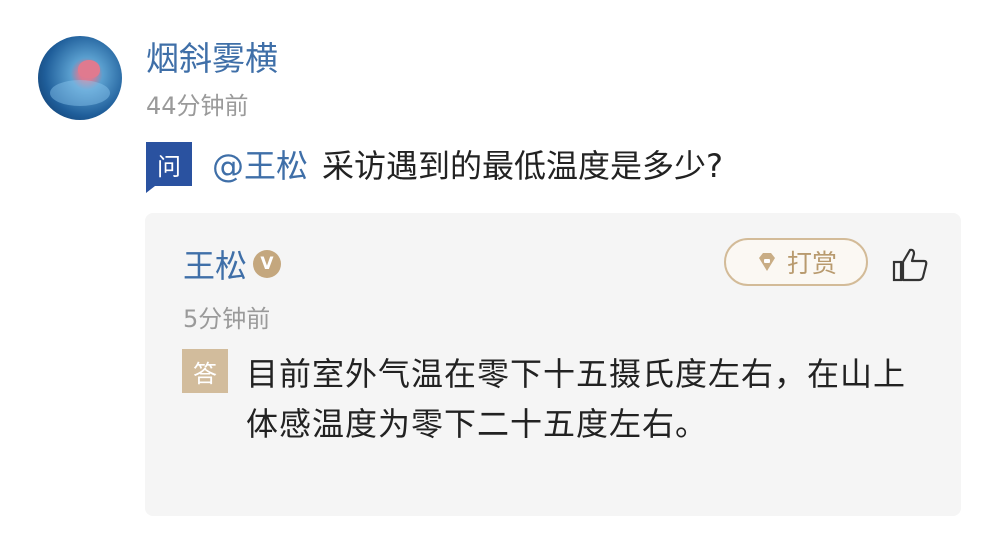 The height and width of the screenshot is (557, 1000). I want to click on answerer-header: 王松 V, so click(232, 264).